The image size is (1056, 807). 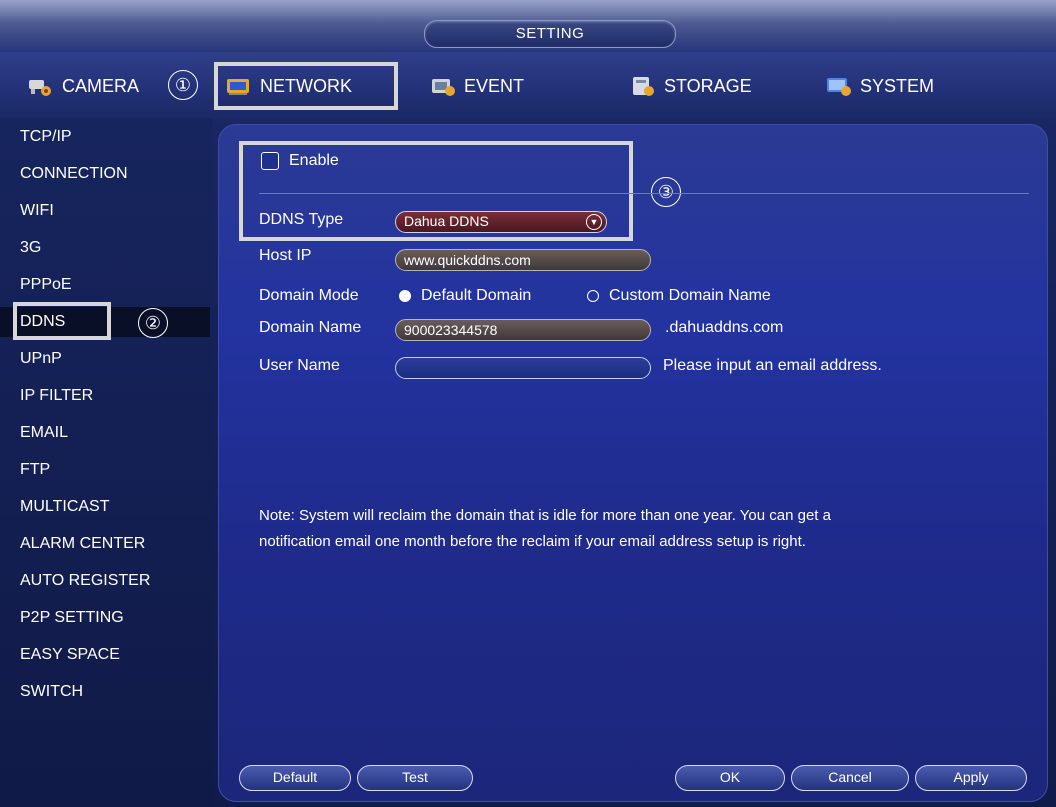 What do you see at coordinates (105, 470) in the screenshot?
I see `sidebar-item-ftp: FTP` at bounding box center [105, 470].